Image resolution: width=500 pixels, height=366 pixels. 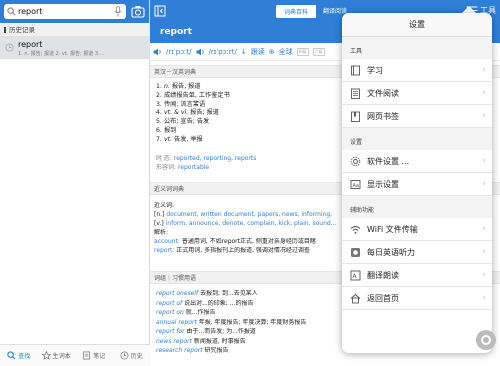 I want to click on phrase-en: report oneself, so click(x=177, y=293).